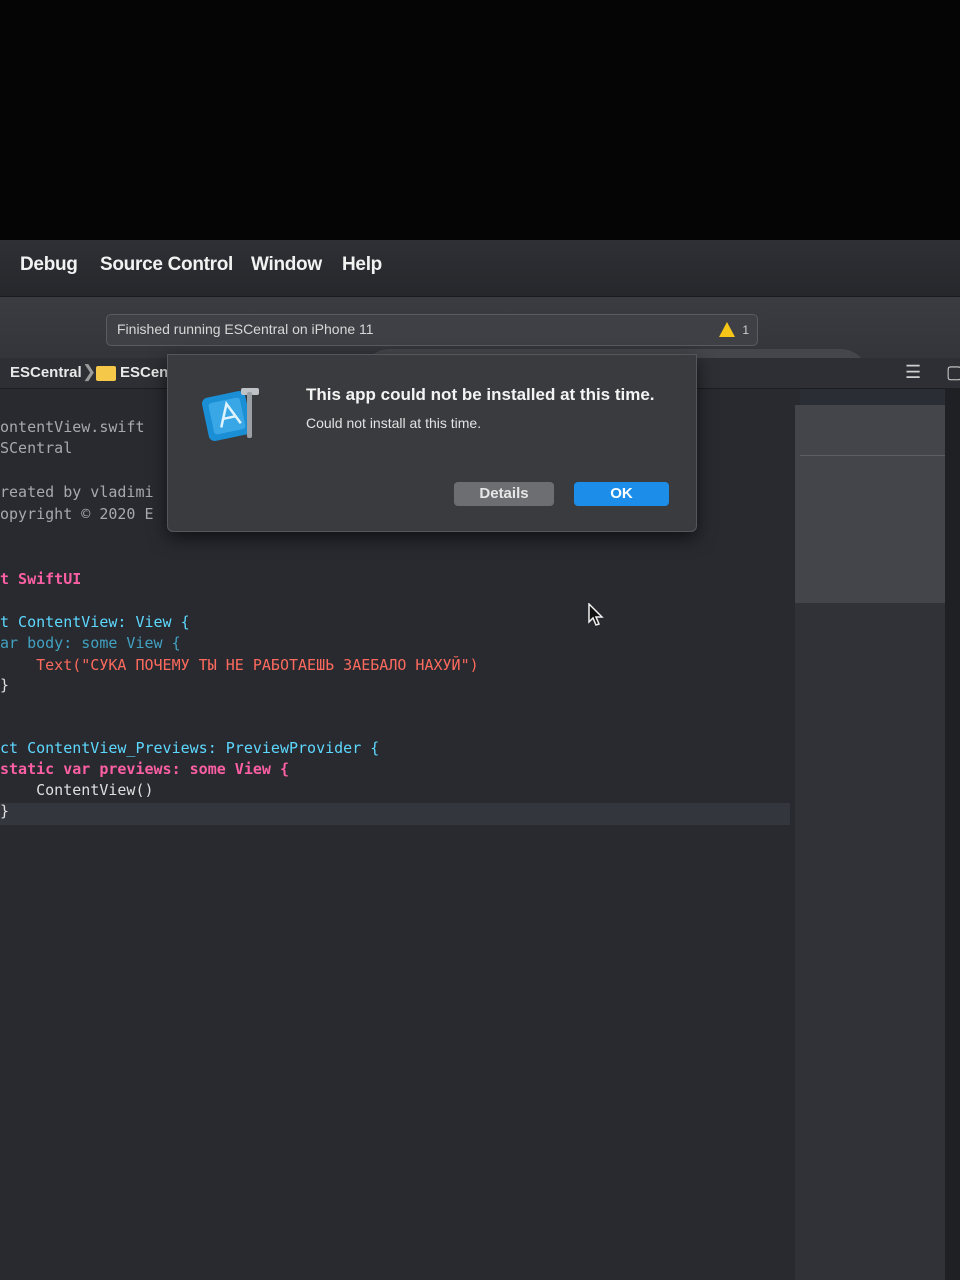 Image resolution: width=960 pixels, height=1280 pixels. Describe the element at coordinates (106, 373) in the screenshot. I see `folder-icon` at that location.